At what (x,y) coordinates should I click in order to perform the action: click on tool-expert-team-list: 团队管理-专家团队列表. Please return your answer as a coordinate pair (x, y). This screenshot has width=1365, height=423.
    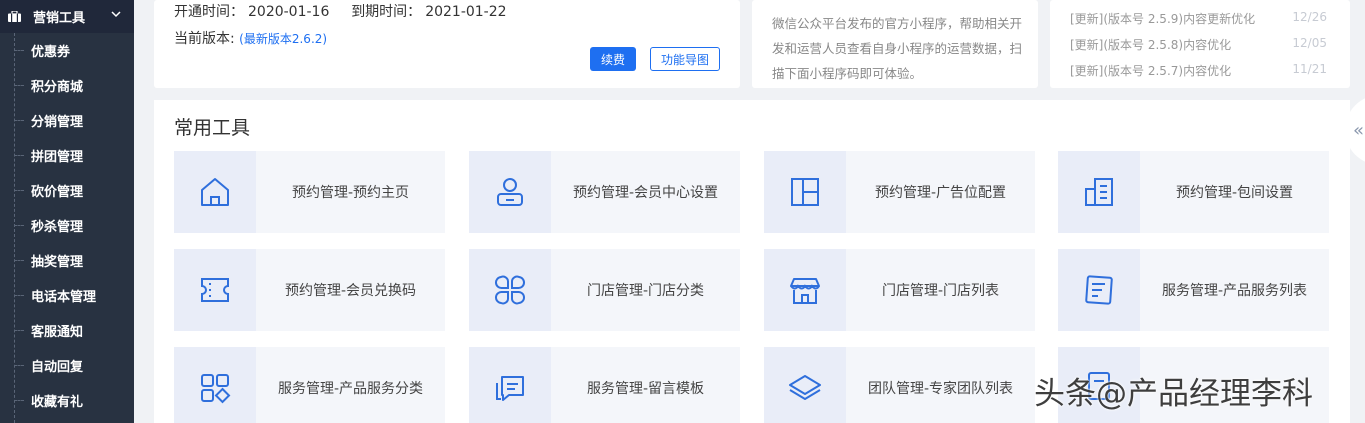
    Looking at the image, I should click on (899, 385).